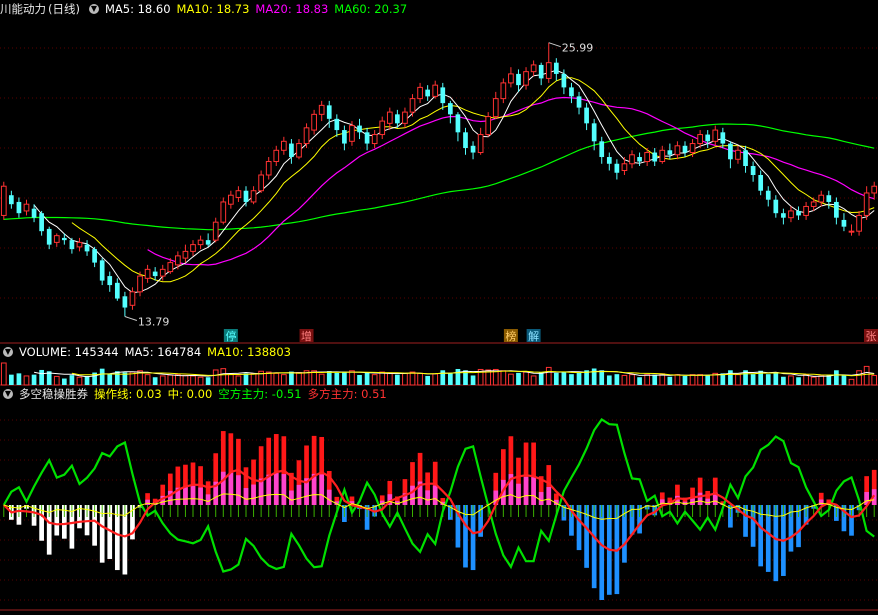 Image resolution: width=878 pixels, height=615 pixels. What do you see at coordinates (871, 336) in the screenshot?
I see `event-badge-text: 张` at bounding box center [871, 336].